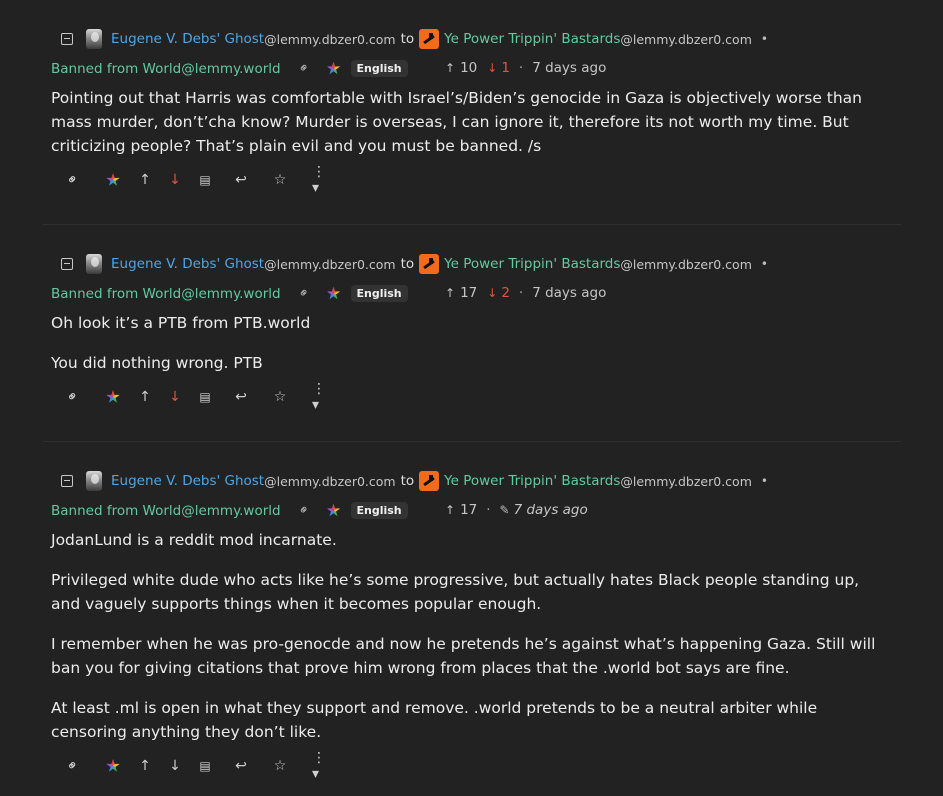 The image size is (943, 796). I want to click on downvote-count: 1, so click(505, 68).